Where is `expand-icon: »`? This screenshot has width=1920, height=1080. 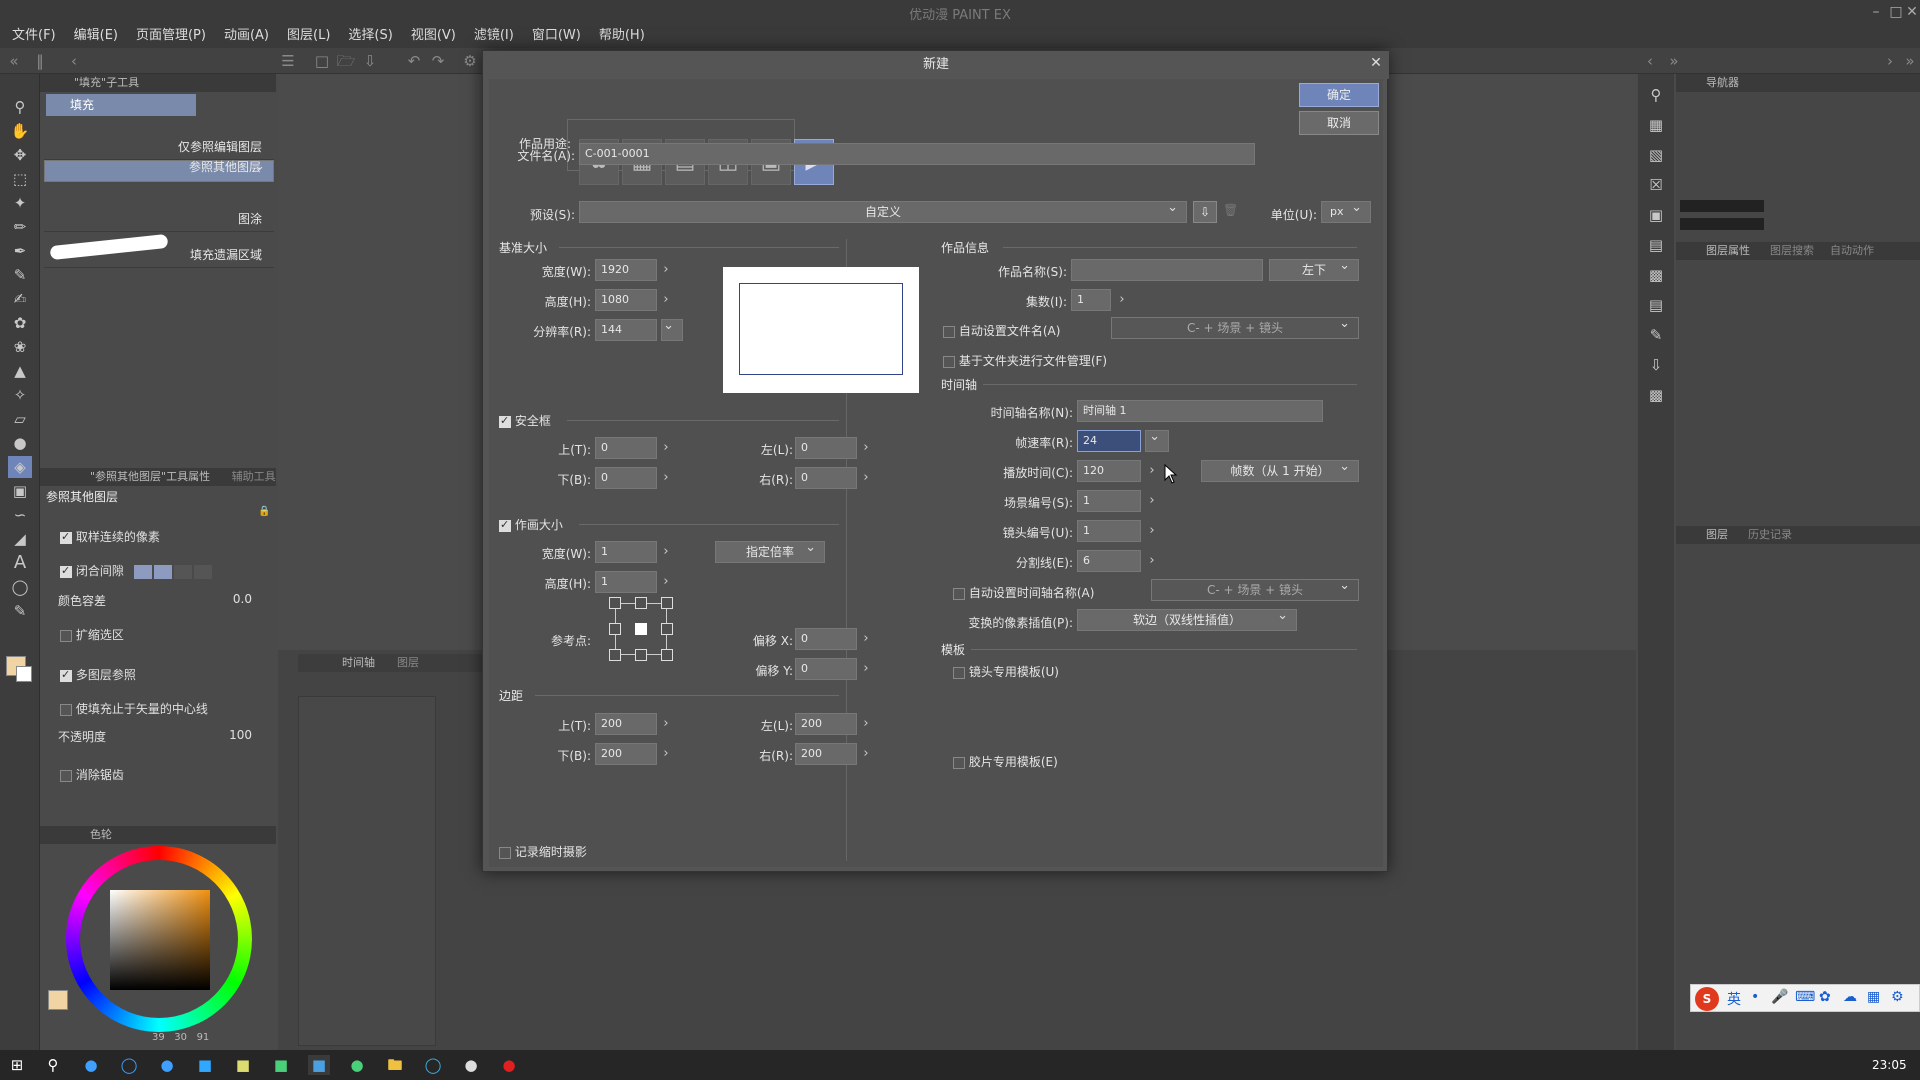
expand-icon: » is located at coordinates (1674, 61).